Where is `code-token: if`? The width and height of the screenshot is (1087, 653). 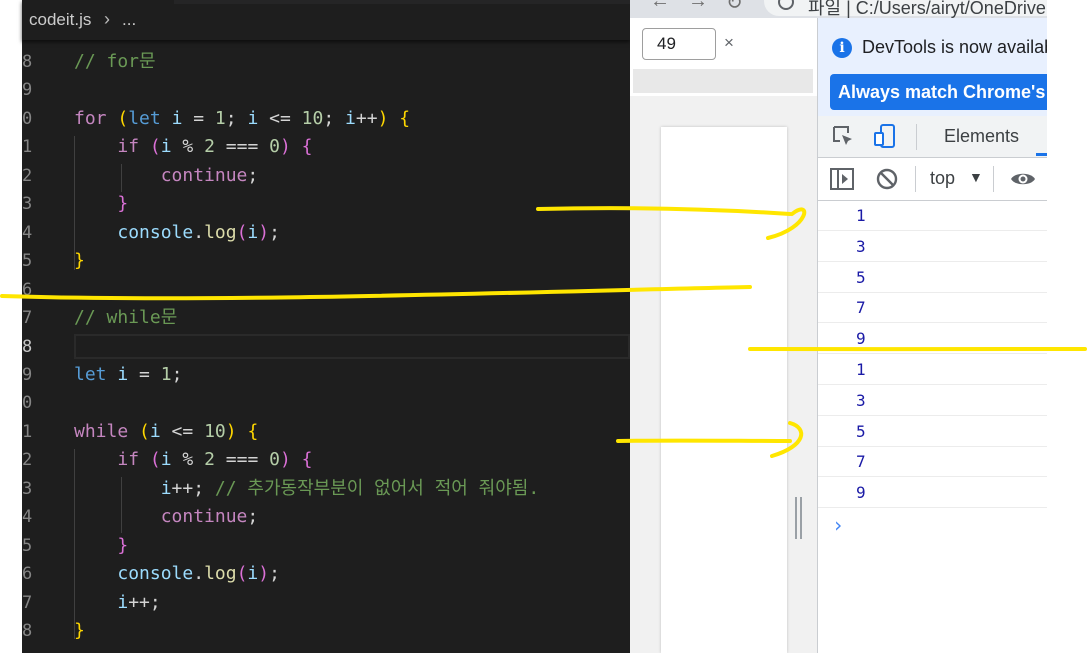 code-token: if is located at coordinates (128, 460).